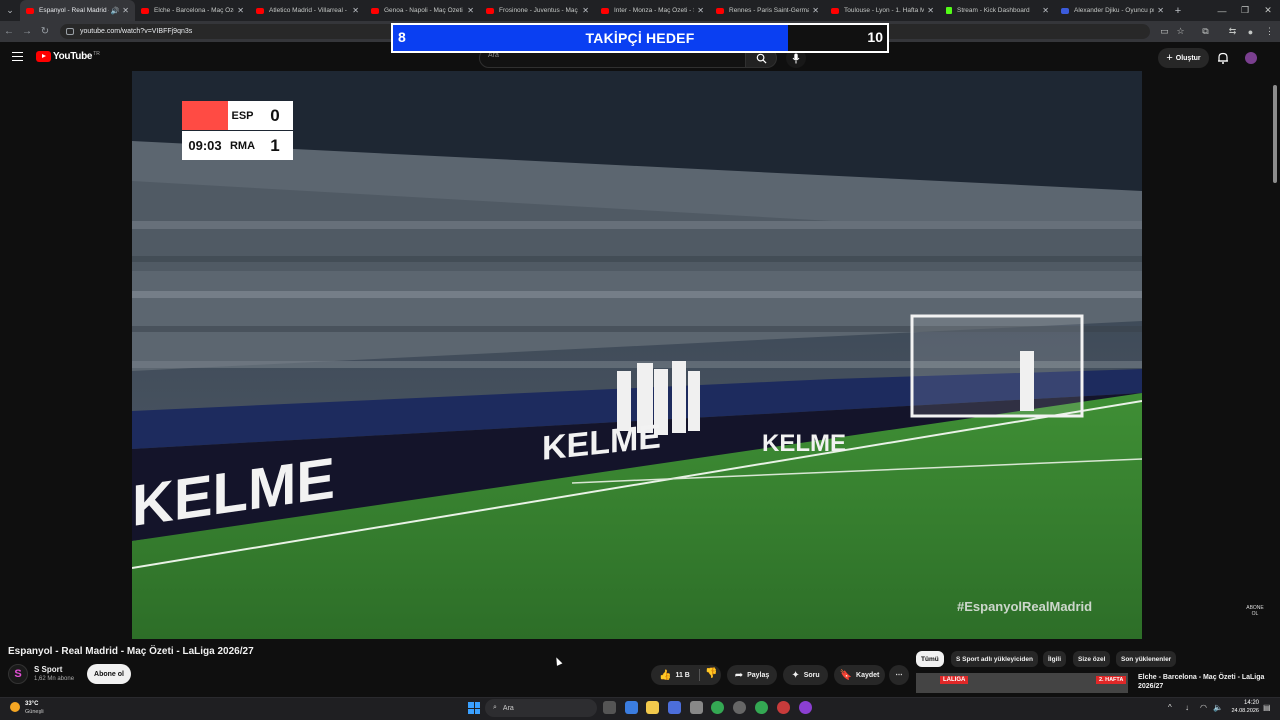 The height and width of the screenshot is (720, 1280). What do you see at coordinates (682, 675) in the screenshot?
I see `like-count: 11 B` at bounding box center [682, 675].